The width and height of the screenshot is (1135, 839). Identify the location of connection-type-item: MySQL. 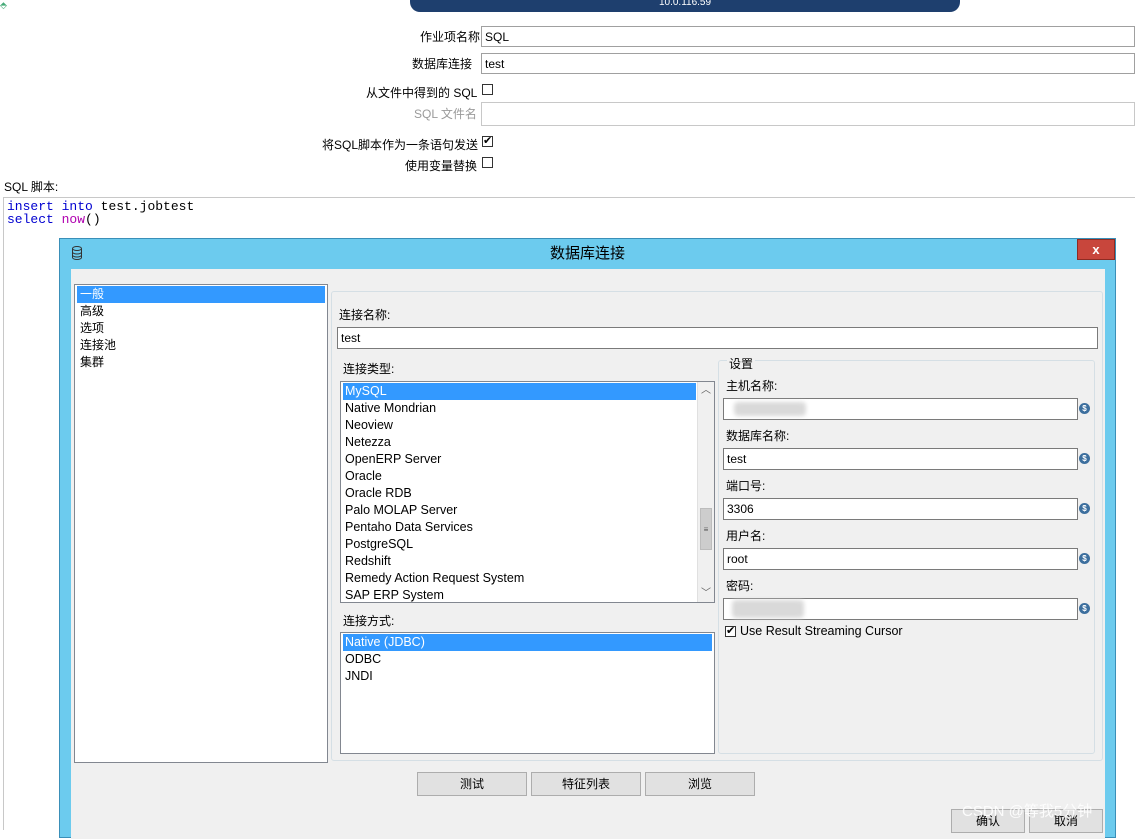
(519, 391).